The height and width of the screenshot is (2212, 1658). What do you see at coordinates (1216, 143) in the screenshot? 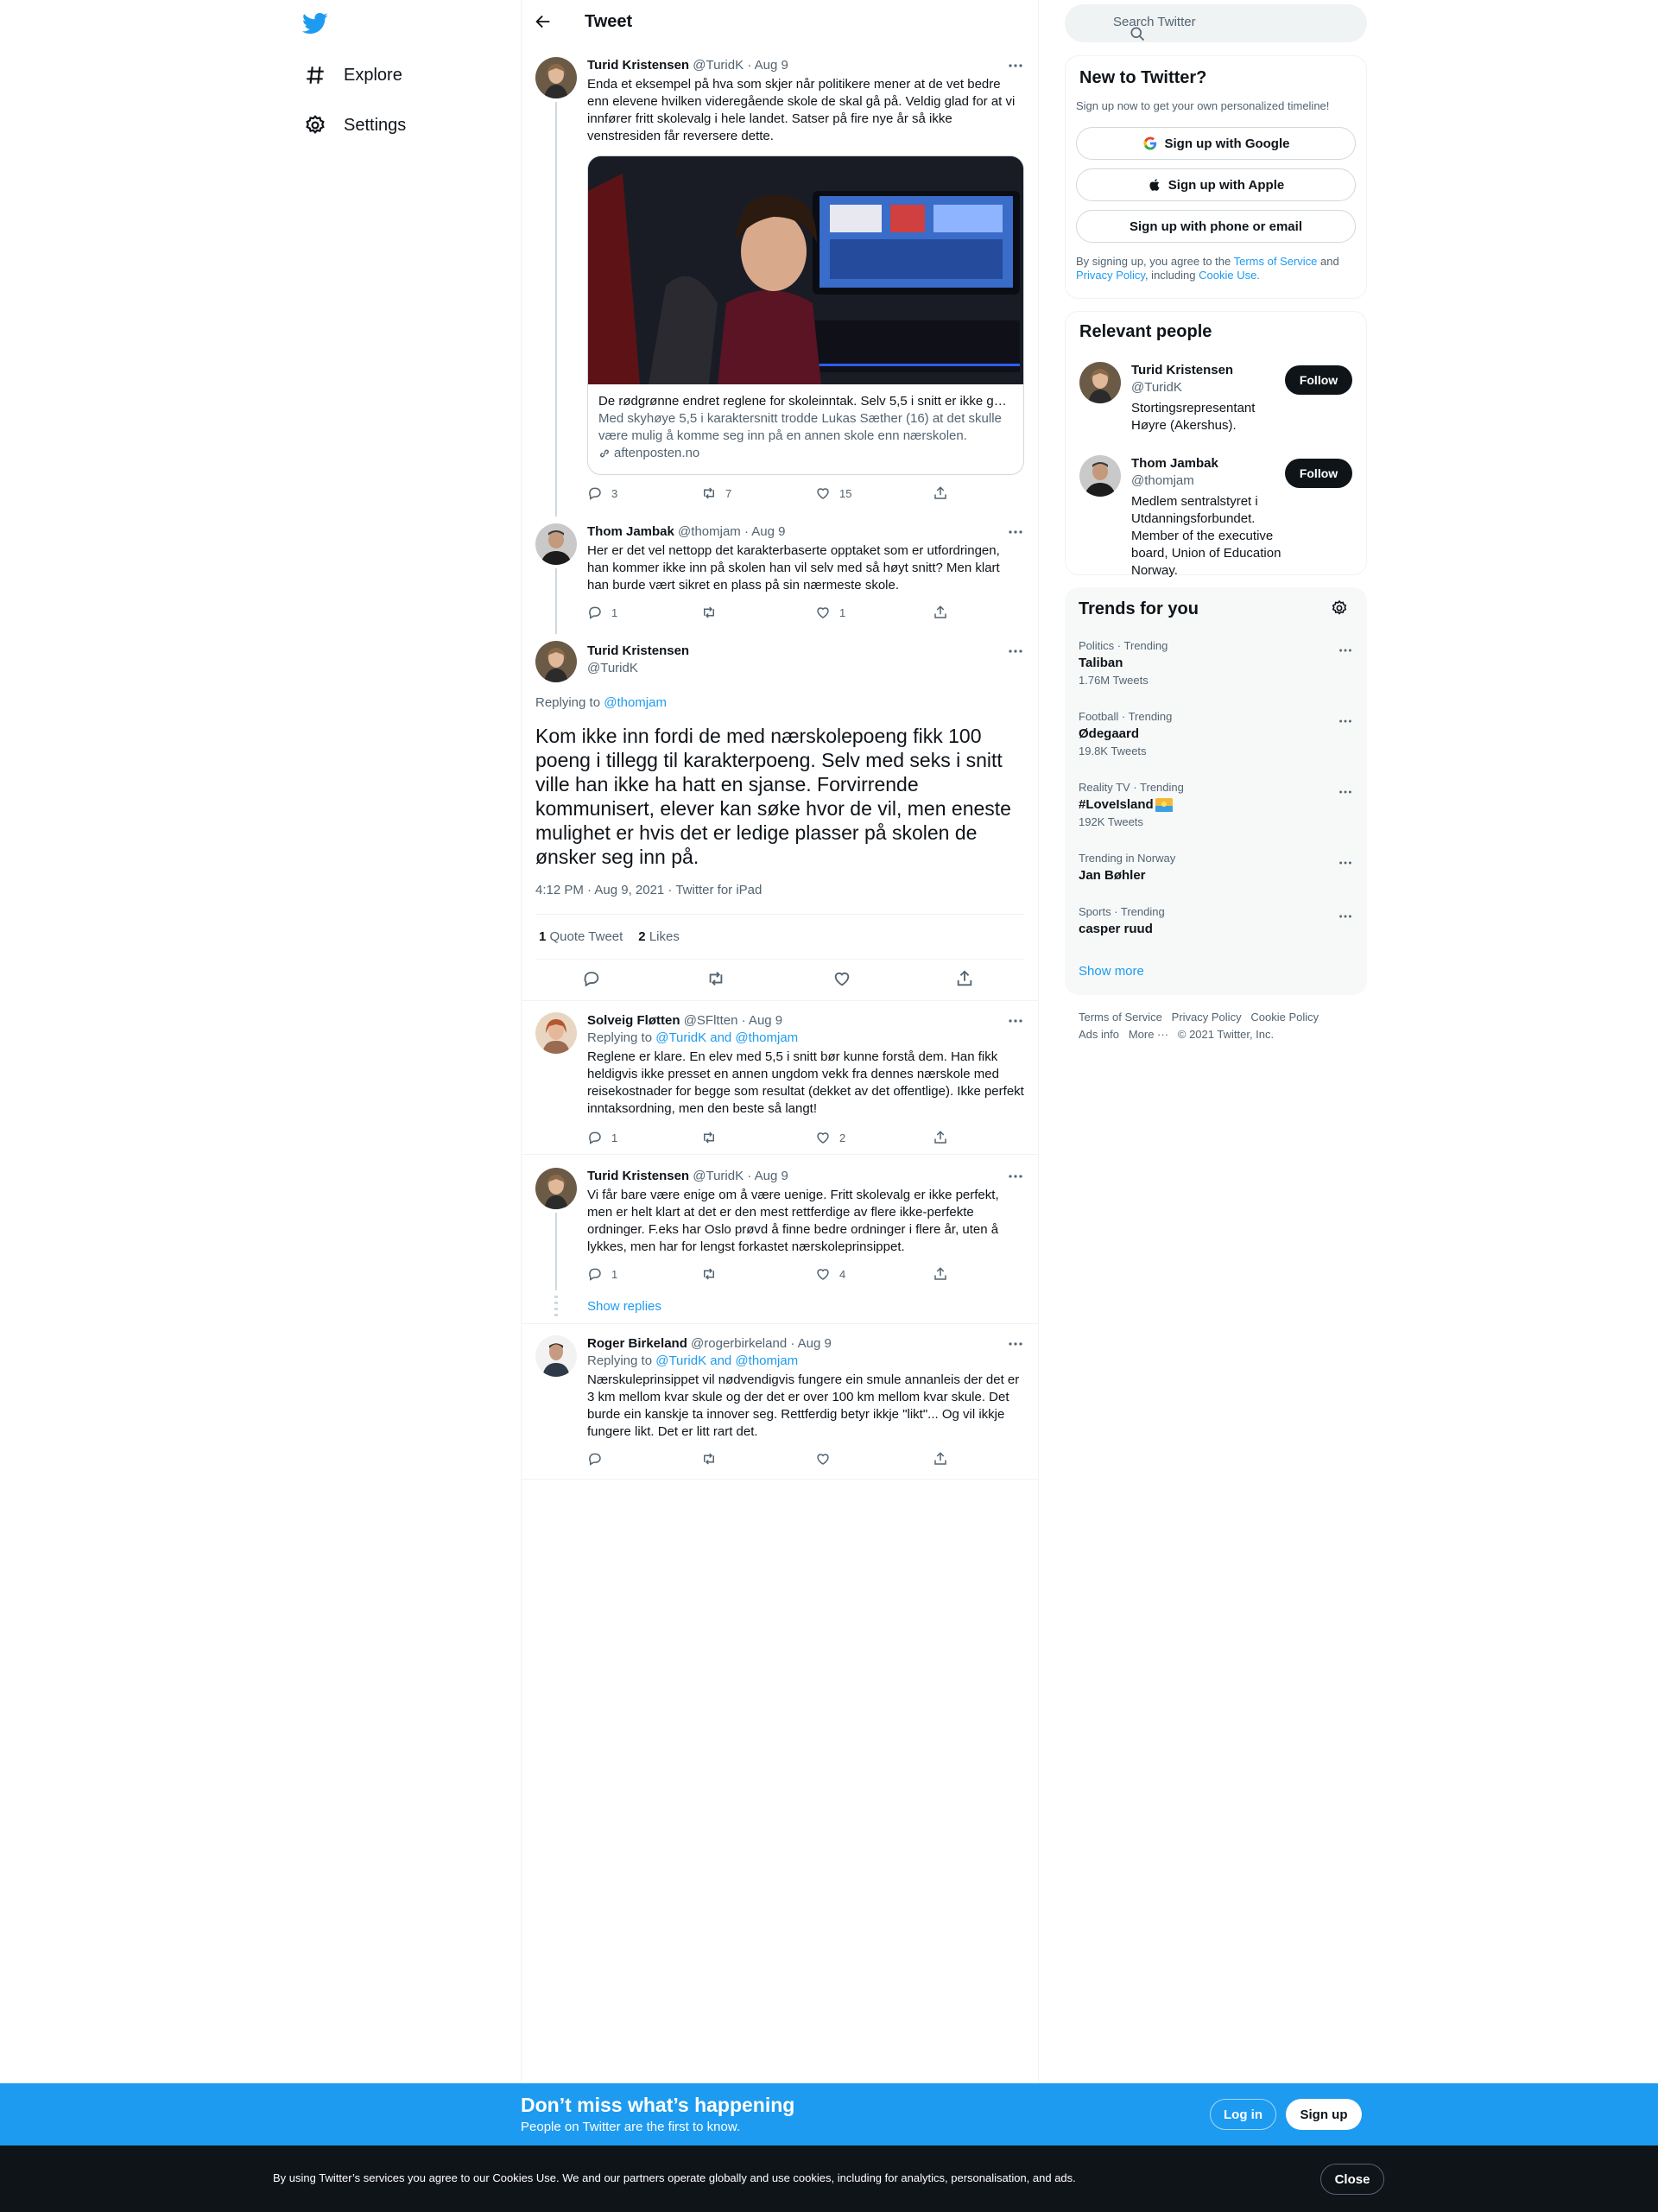
I see `signup-google-button: Sign up with Google` at bounding box center [1216, 143].